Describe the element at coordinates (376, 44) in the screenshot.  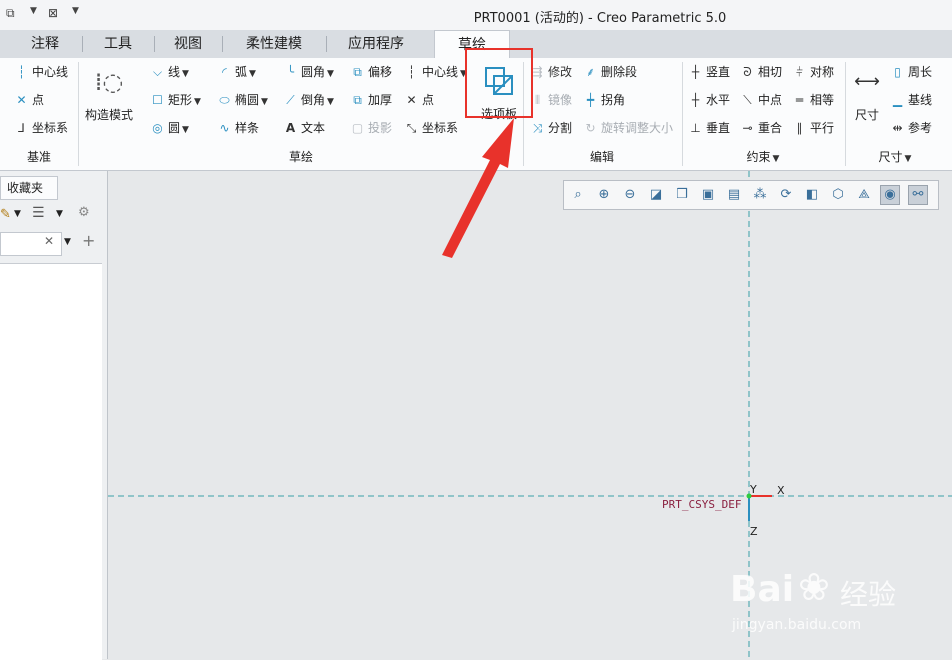
I see `tab-applications: 应用程序` at that location.